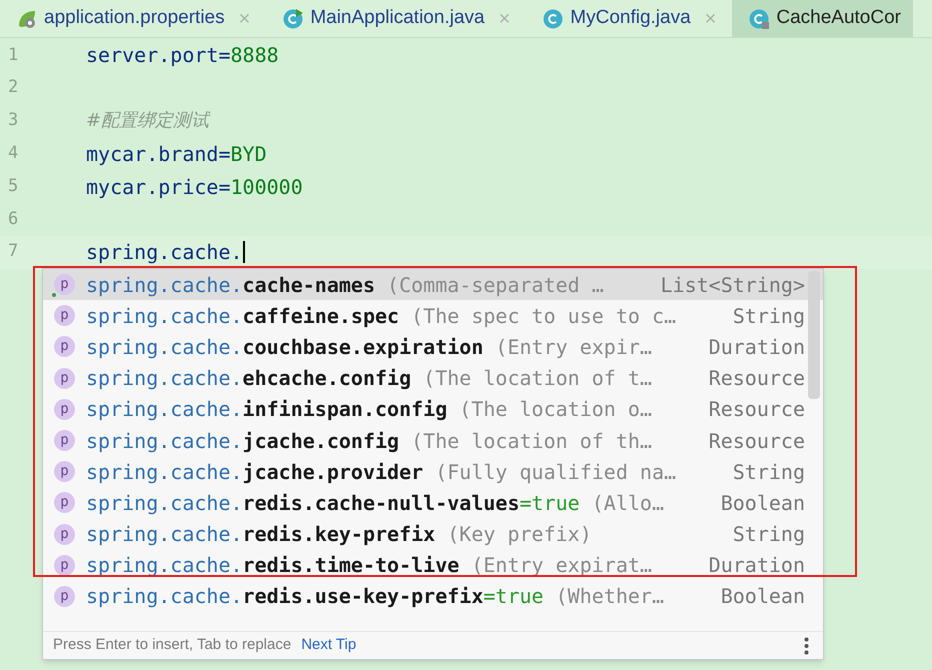  Describe the element at coordinates (433, 284) in the screenshot. I see `completion-item: p spring.cache.cache-names (Comma-separated … List<String>` at that location.